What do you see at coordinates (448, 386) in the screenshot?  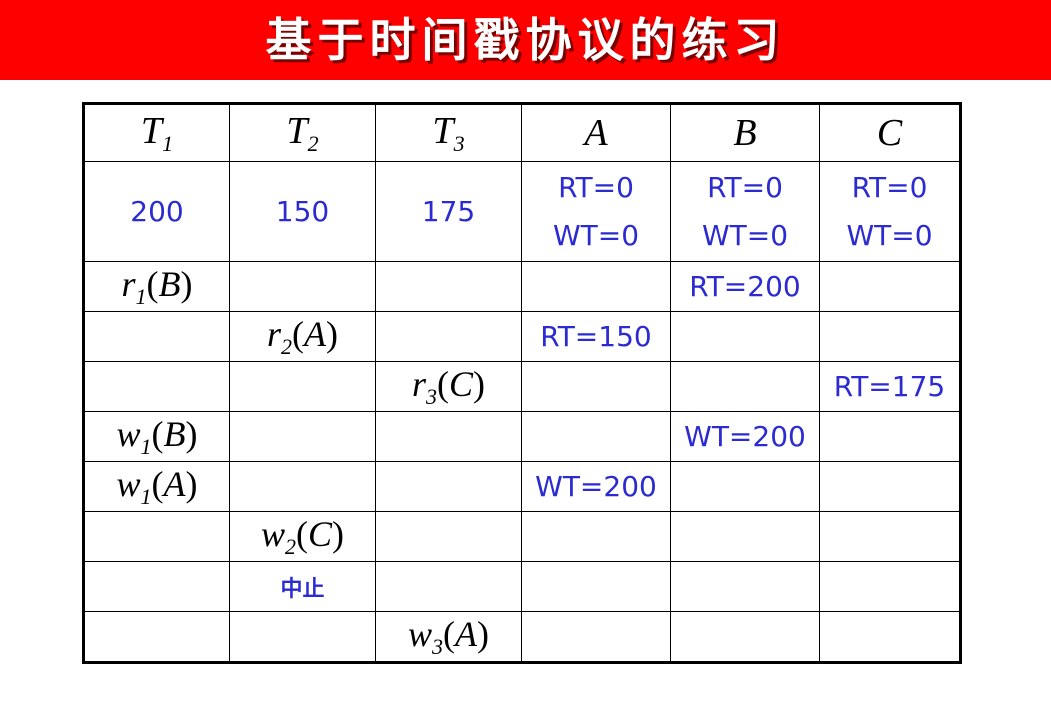 I see `op-cell: r3(C)` at bounding box center [448, 386].